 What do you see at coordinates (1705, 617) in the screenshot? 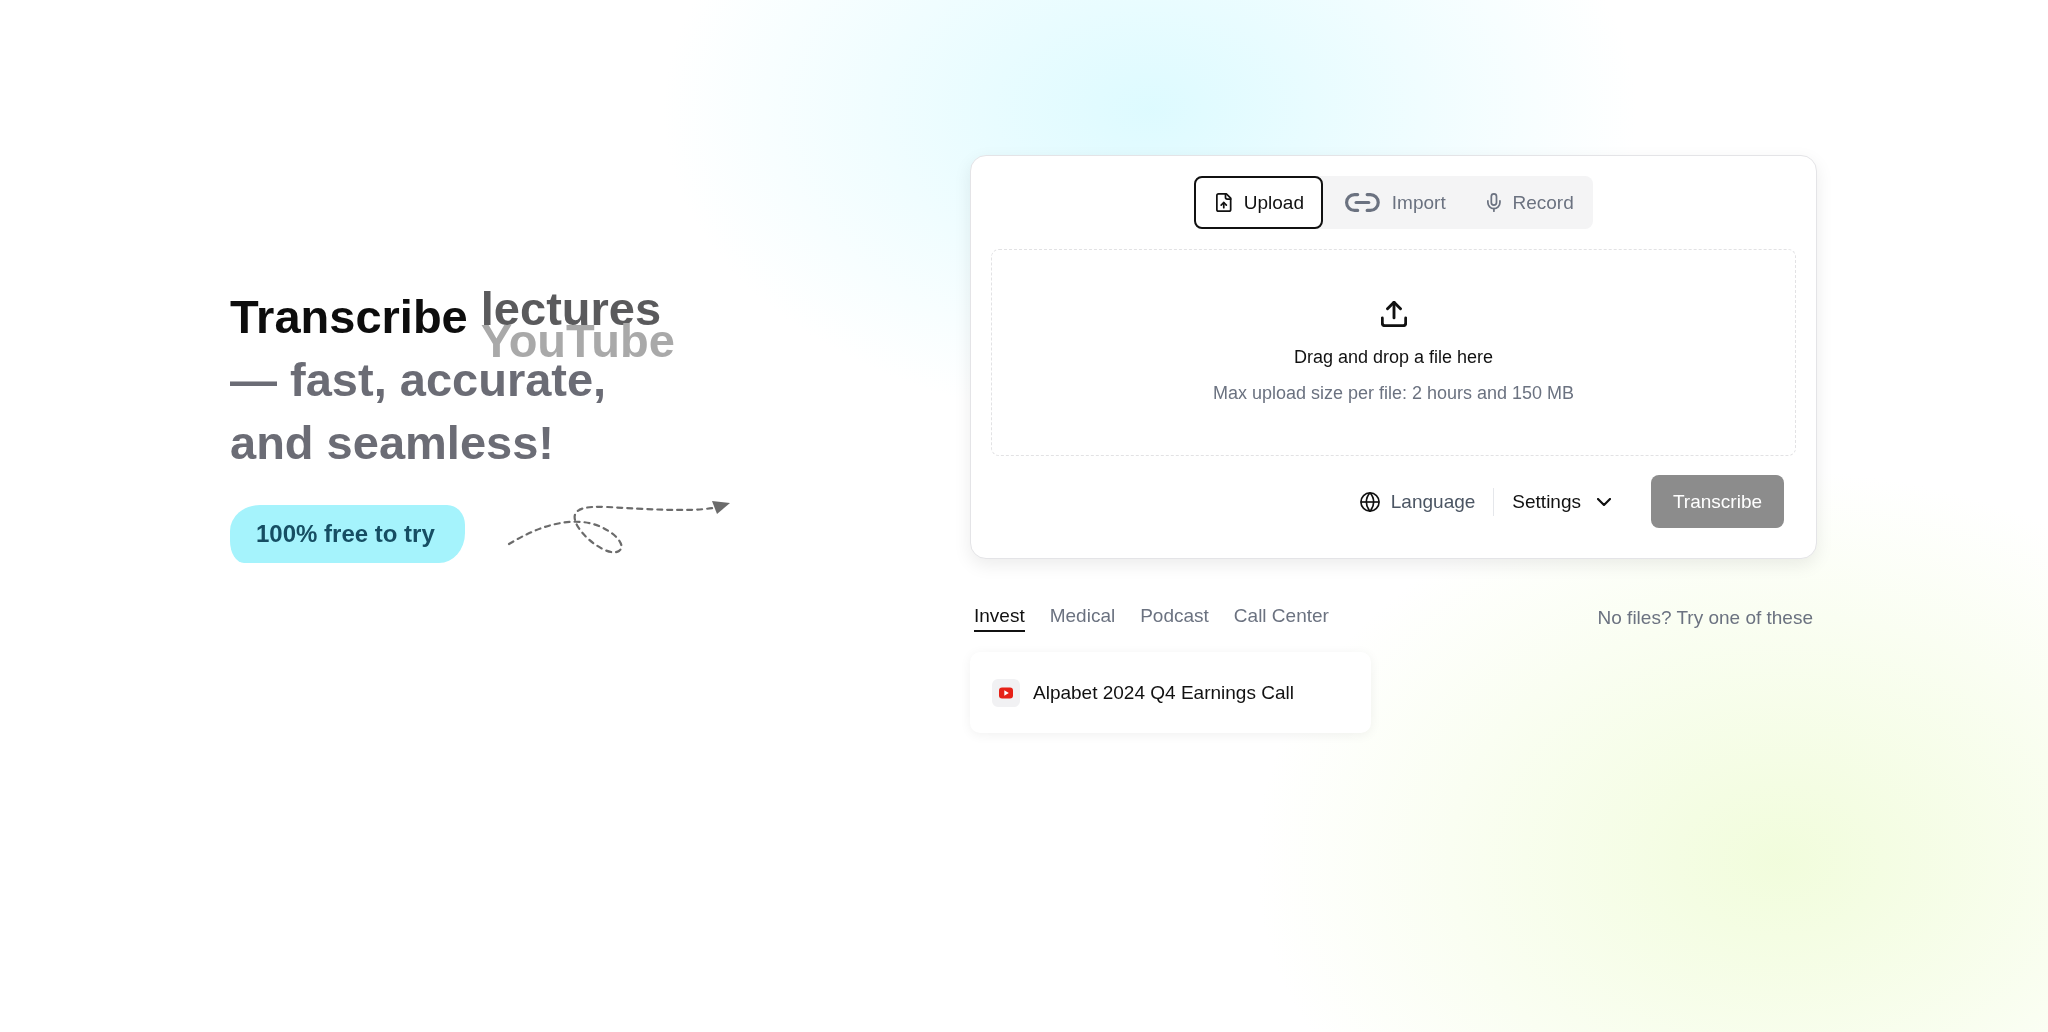
I see `sample-hint-text: No files? Try one of these` at bounding box center [1705, 617].